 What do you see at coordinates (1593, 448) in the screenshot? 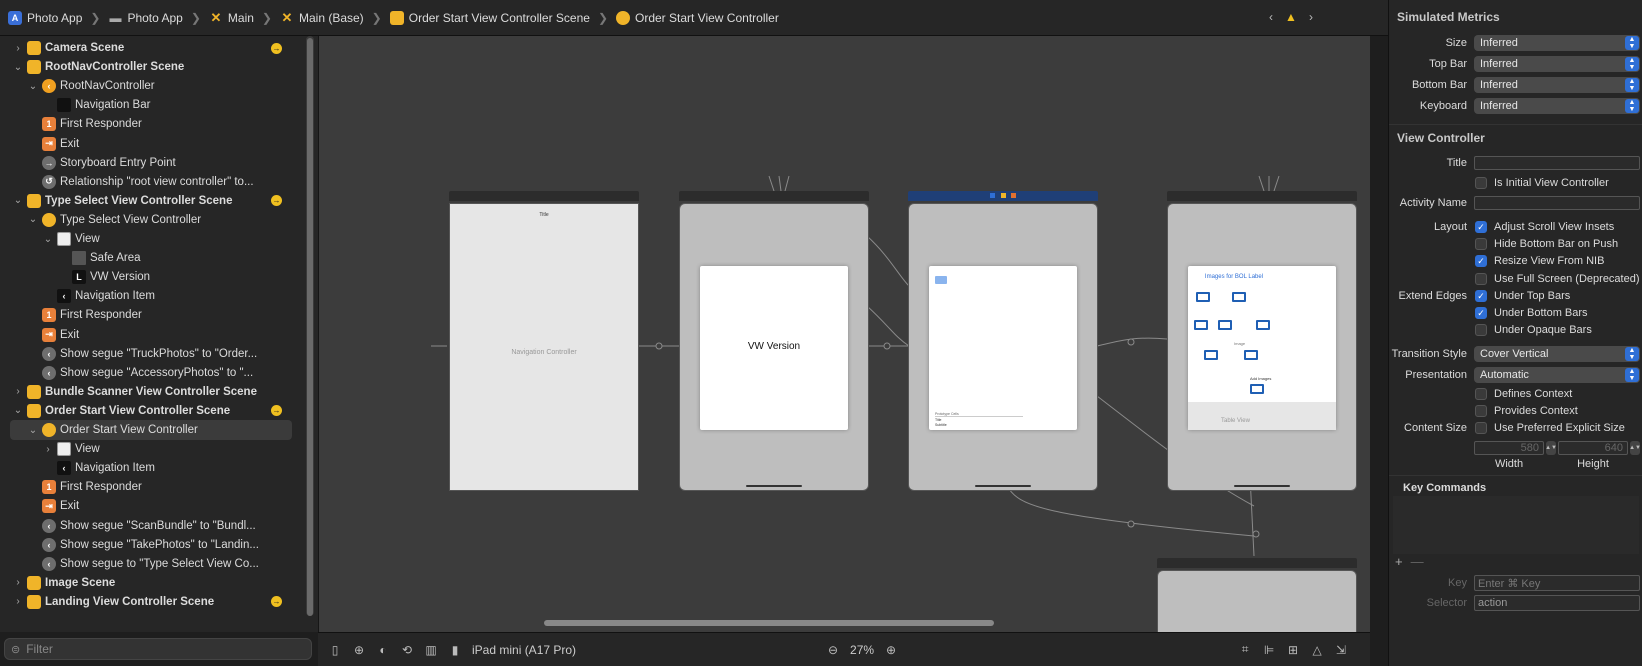
I see `height-field: 640` at bounding box center [1593, 448].